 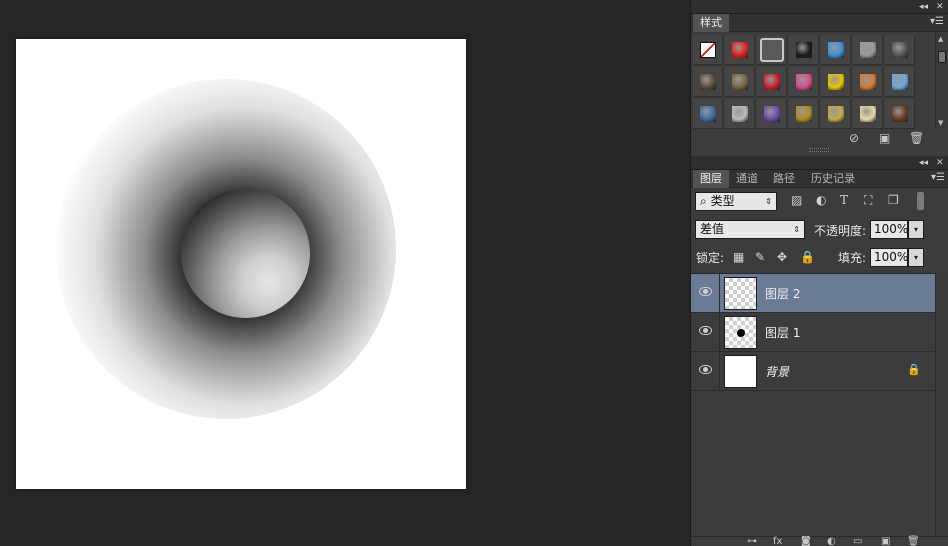 What do you see at coordinates (889, 257) in the screenshot?
I see `fill-field: 100%` at bounding box center [889, 257].